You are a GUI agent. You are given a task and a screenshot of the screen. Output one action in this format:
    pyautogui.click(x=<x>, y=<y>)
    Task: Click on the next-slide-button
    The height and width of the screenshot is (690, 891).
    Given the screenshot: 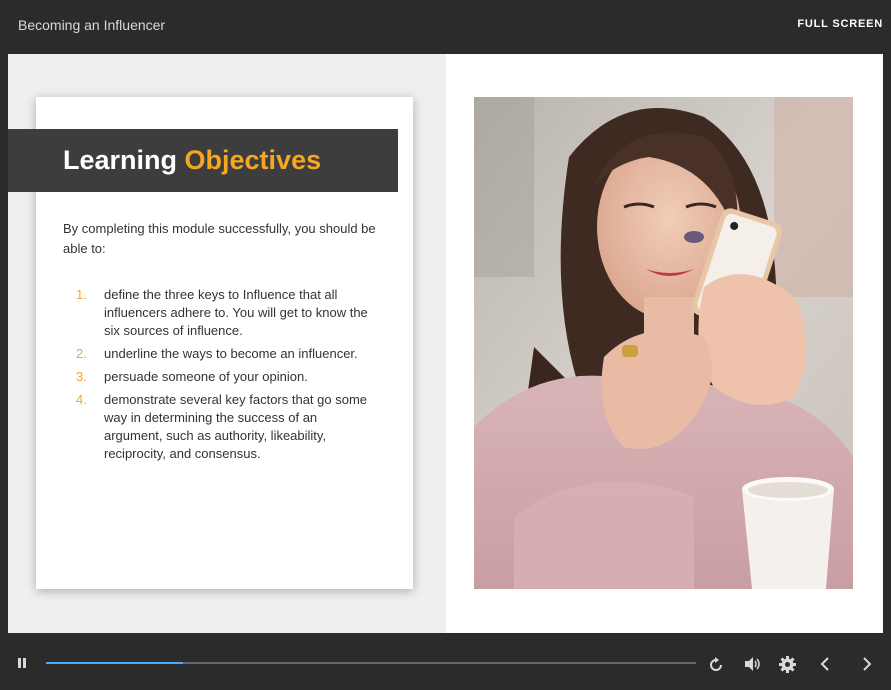 What is the action you would take?
    pyautogui.click(x=867, y=664)
    